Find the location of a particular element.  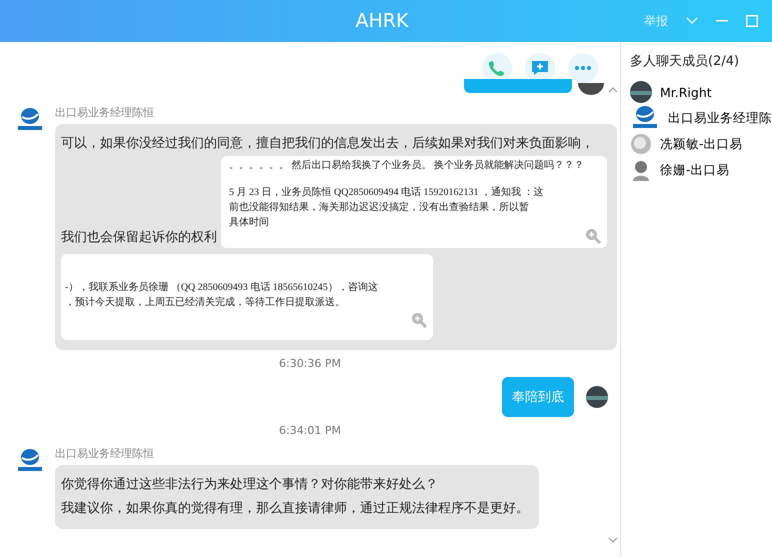

message-text: 我建议你，如果你真的觉得有理，那么直接请律师，通过正规法律程序不是更好。 is located at coordinates (295, 509).